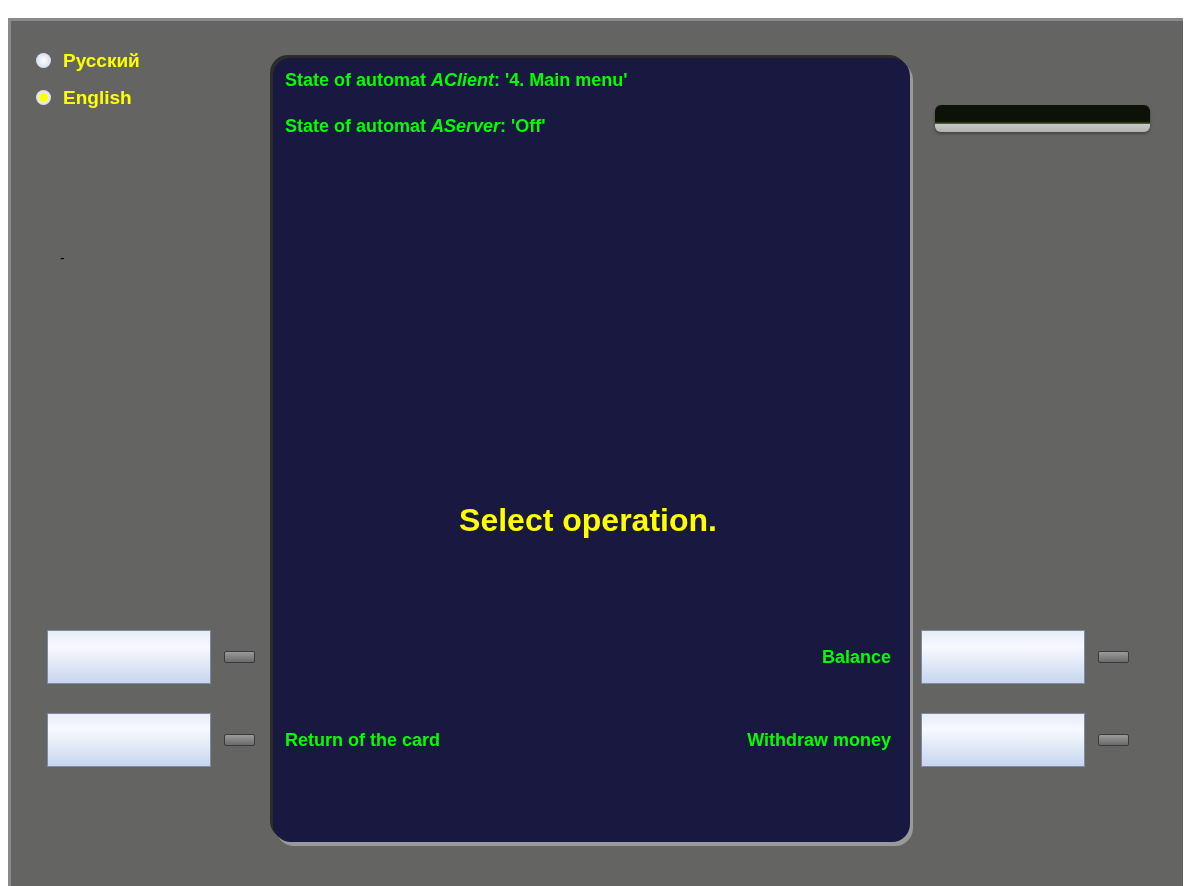  I want to click on status-line: State of automat AServer: 'Off', so click(415, 126).